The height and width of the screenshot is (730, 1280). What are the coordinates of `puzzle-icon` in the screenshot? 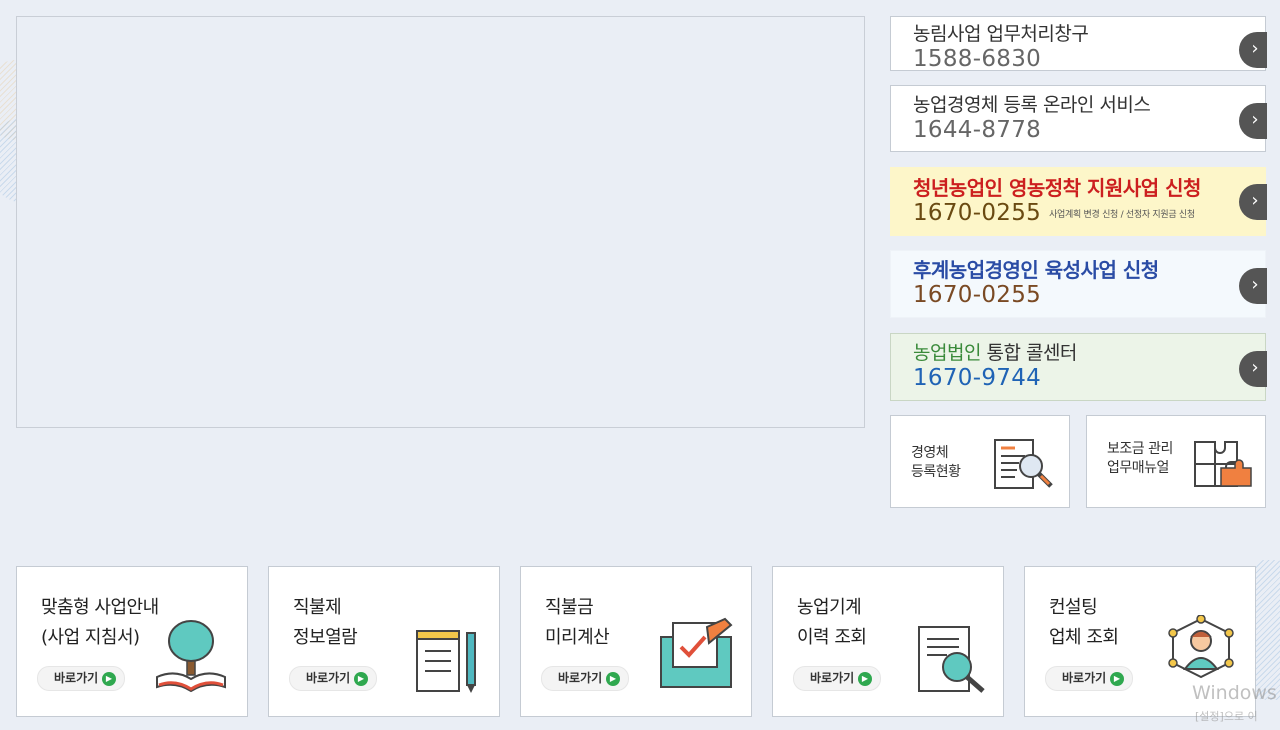 It's located at (1223, 464).